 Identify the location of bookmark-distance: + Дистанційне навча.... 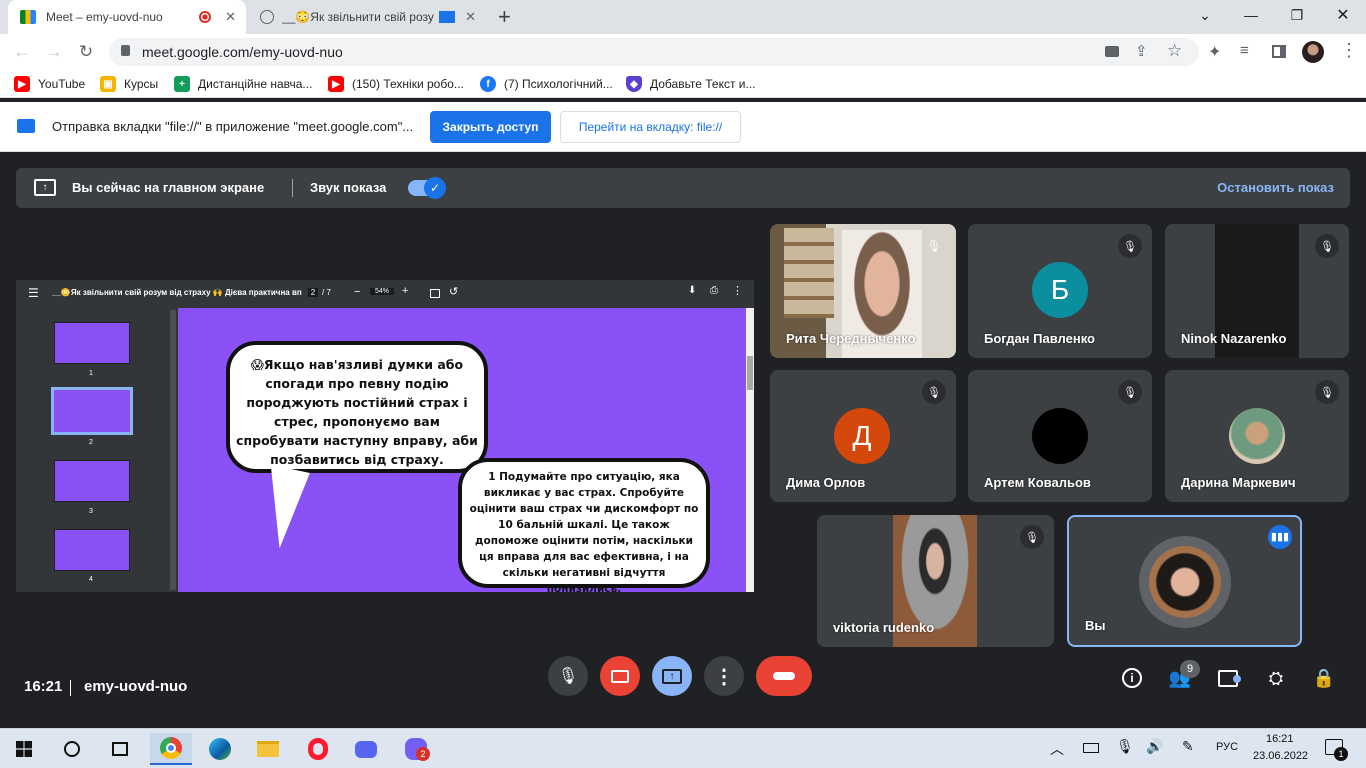
(243, 84).